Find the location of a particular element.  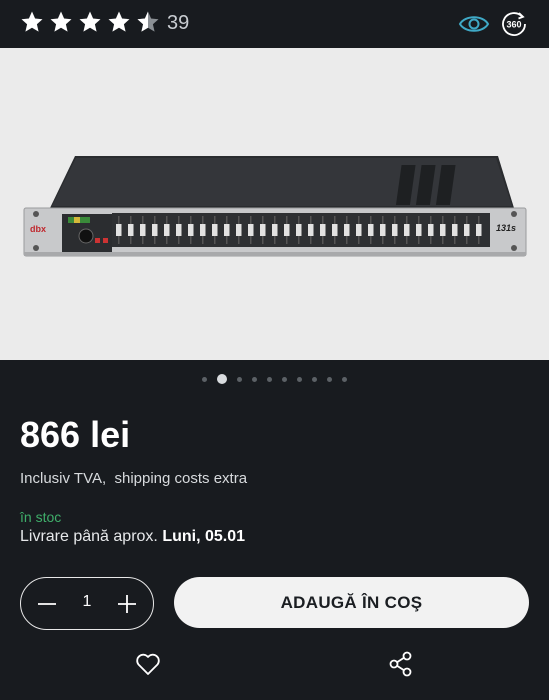

plus-icon is located at coordinates (127, 604).